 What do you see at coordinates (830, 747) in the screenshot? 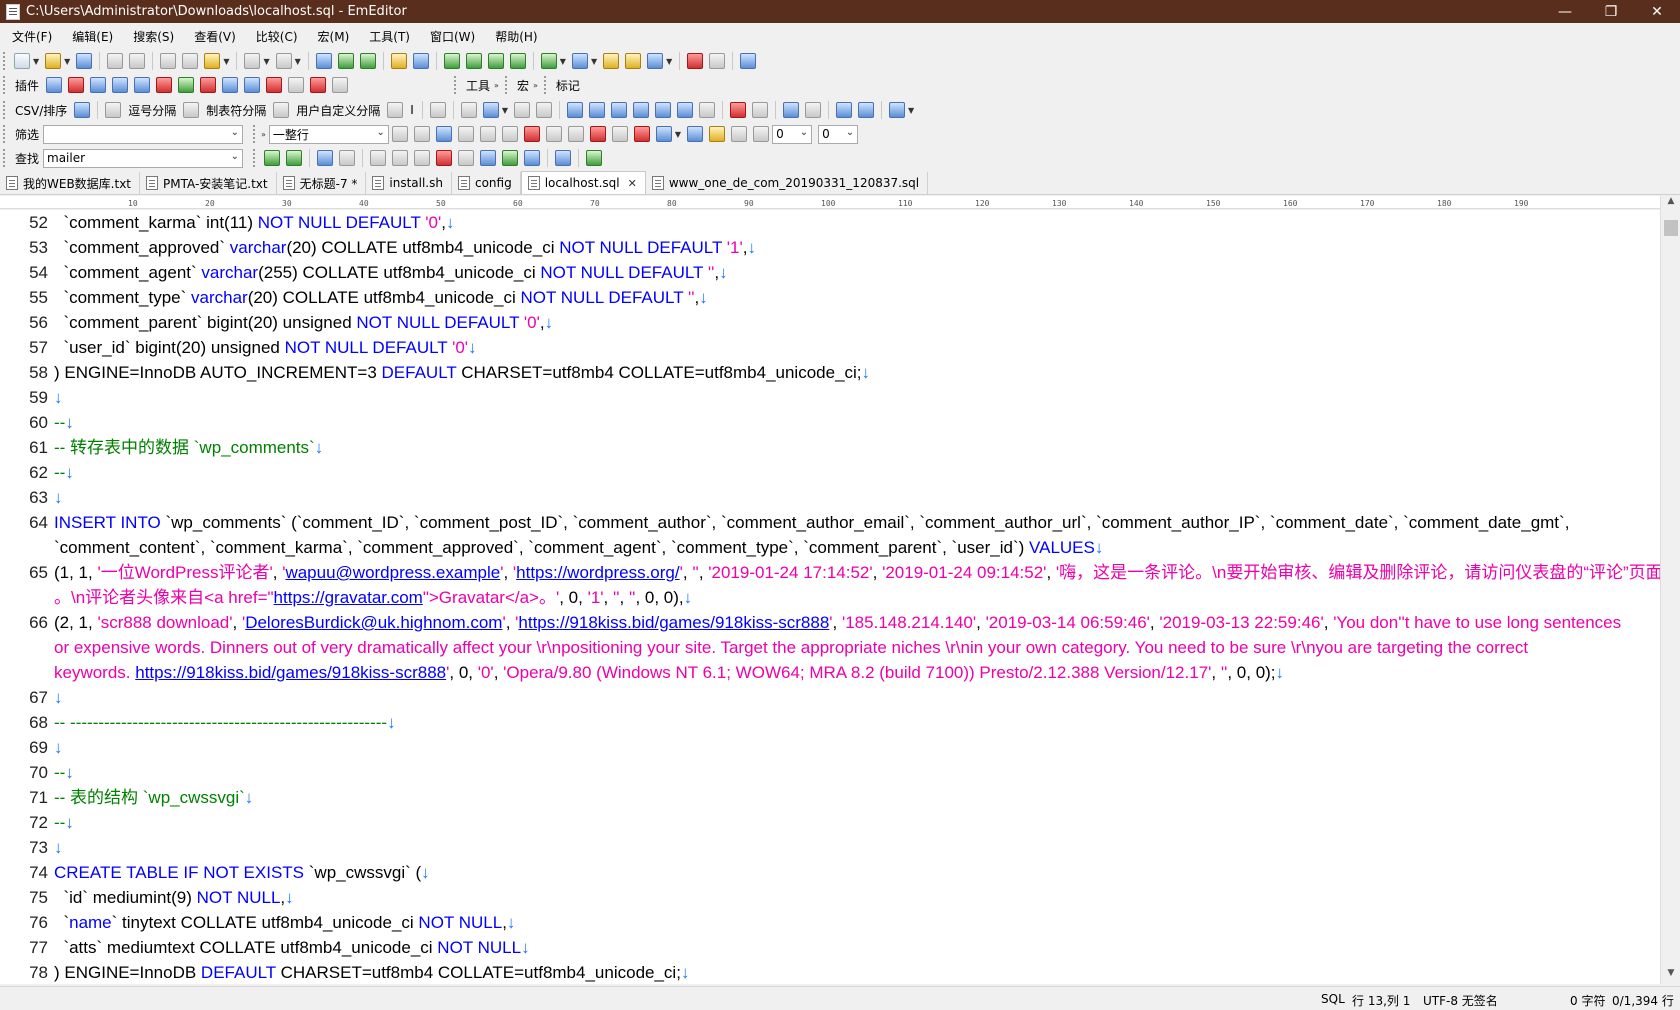
I see `code-line: 69 ↓` at bounding box center [830, 747].